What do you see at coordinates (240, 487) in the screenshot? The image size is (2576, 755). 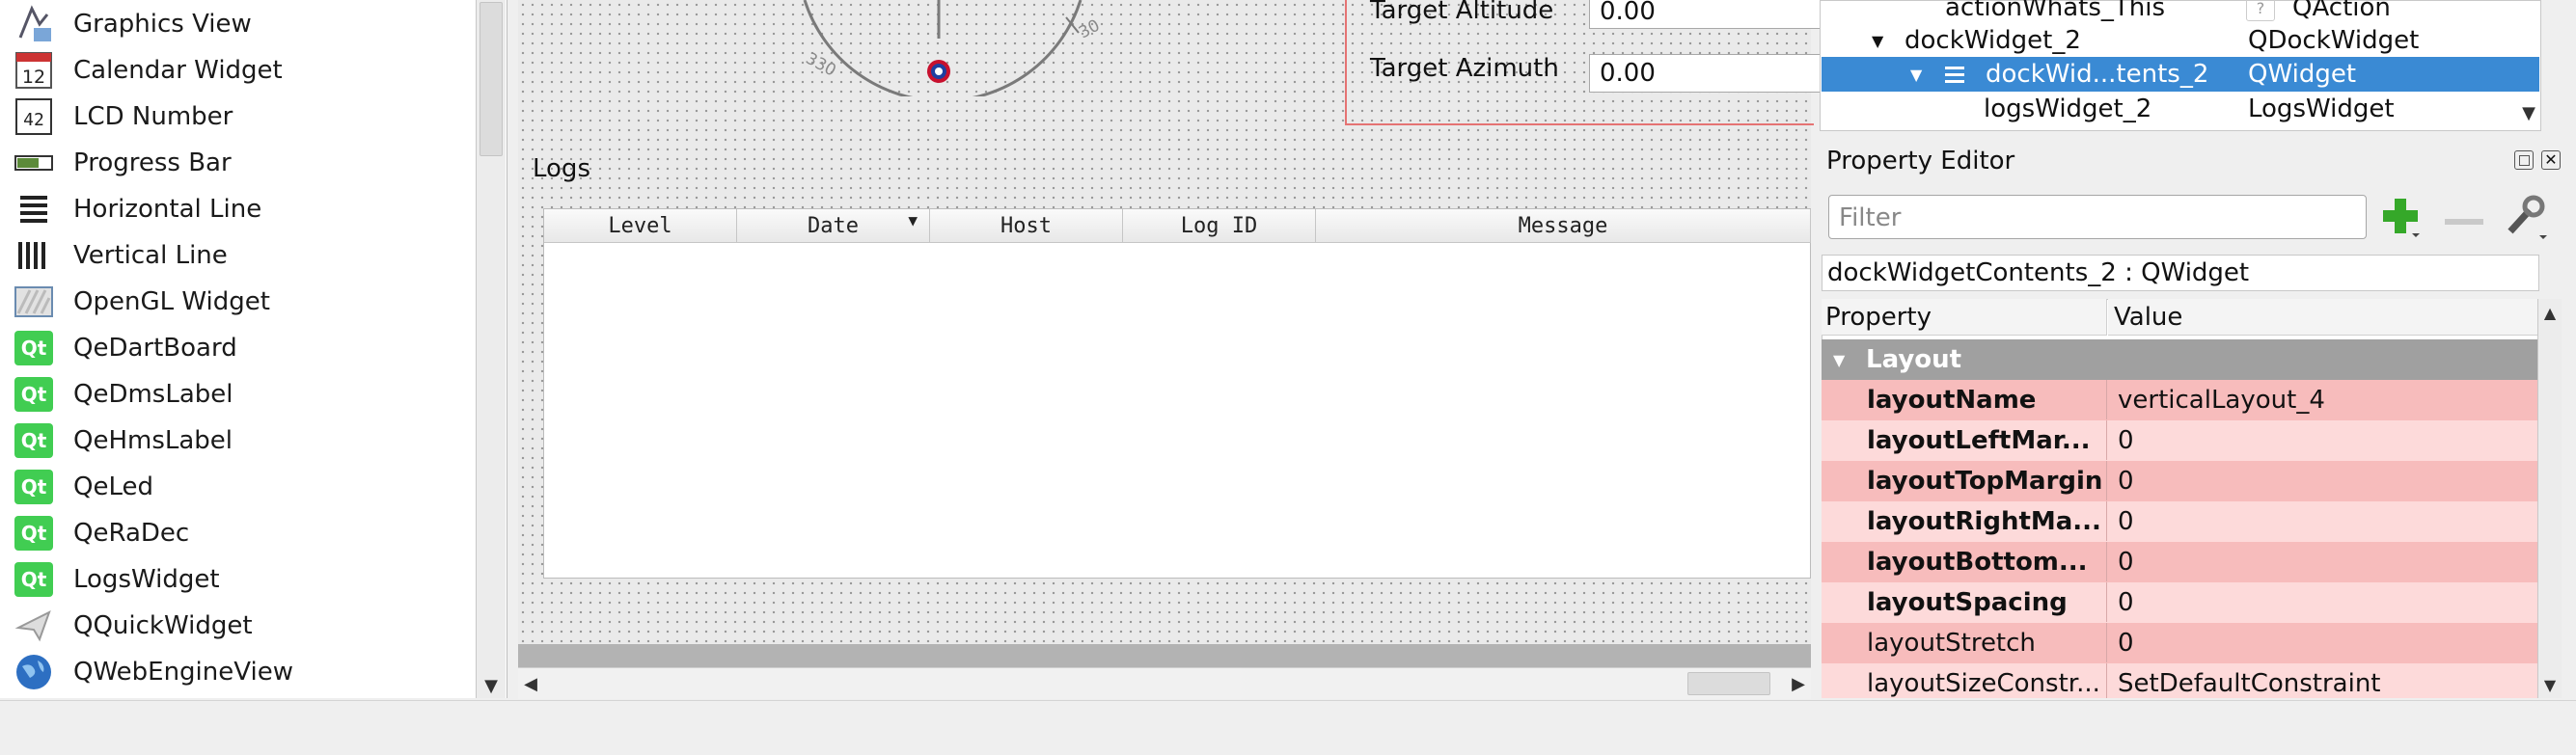 I see `widget-item-qeled: Qt QeLed` at bounding box center [240, 487].